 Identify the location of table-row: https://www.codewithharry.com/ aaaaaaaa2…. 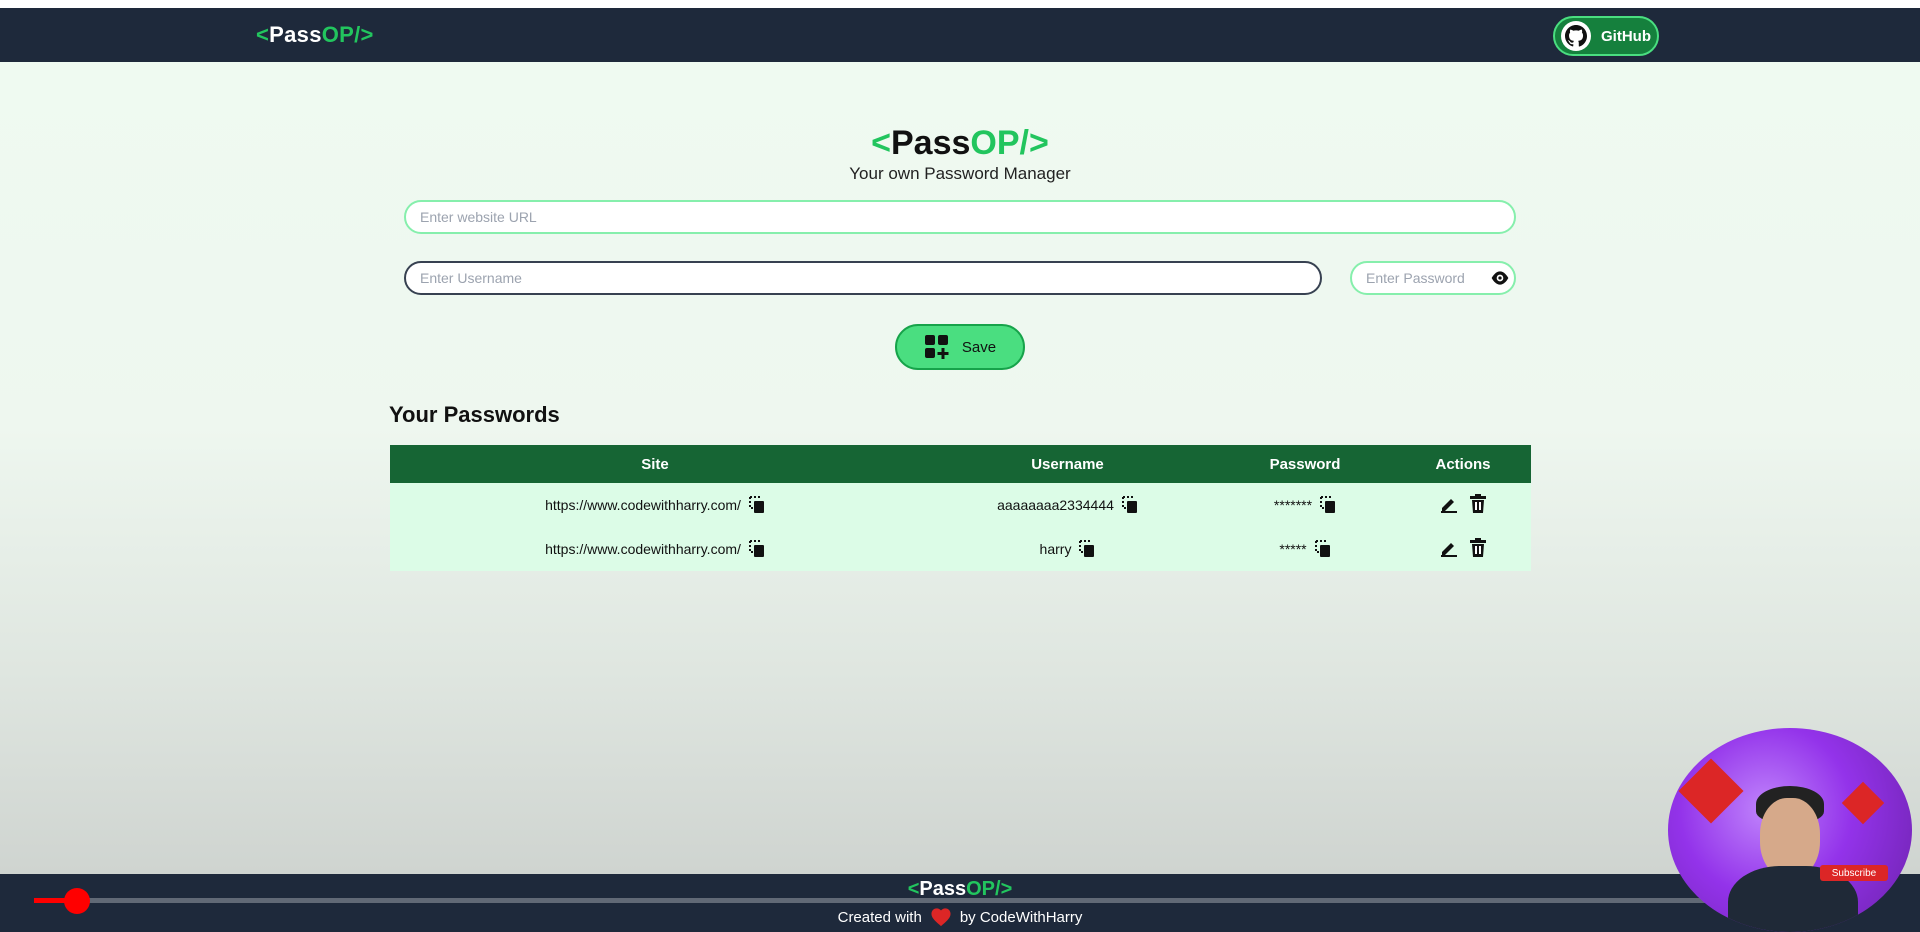
(960, 505).